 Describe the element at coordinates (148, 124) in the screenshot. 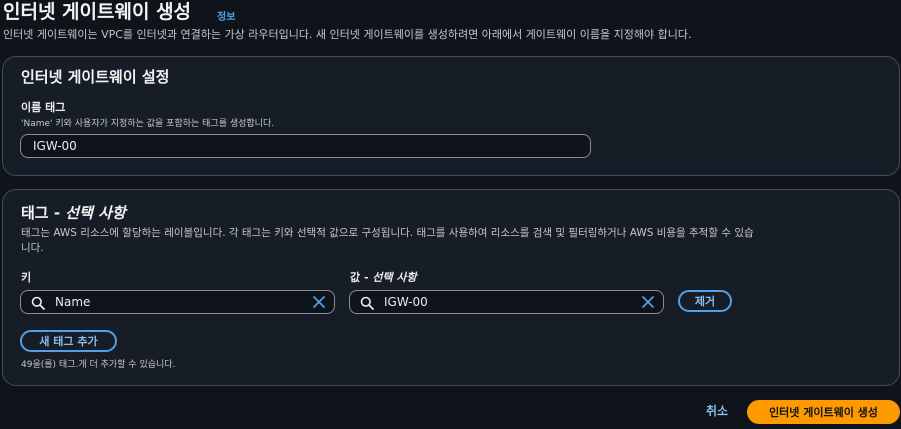

I see `name-tag-description: 'Name' 키와 사용자가 지정하는 값을 포함하는 태그를 생성합니다.` at that location.